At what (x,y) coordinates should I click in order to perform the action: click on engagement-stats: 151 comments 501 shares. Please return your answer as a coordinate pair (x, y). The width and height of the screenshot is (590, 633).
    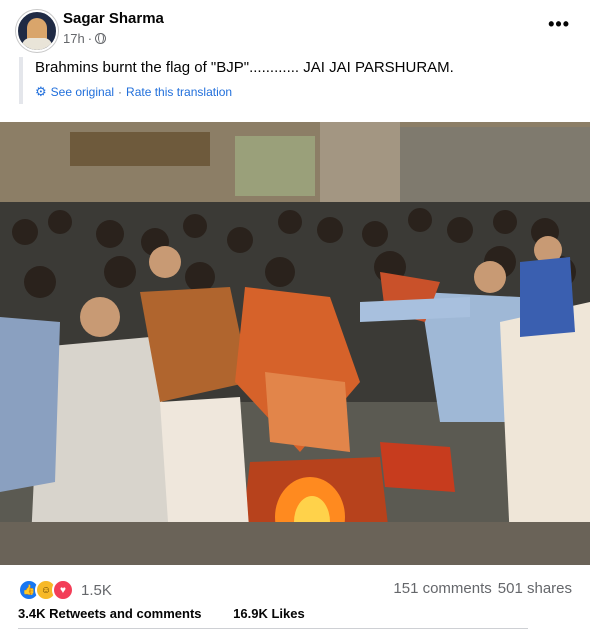
    Looking at the image, I should click on (482, 588).